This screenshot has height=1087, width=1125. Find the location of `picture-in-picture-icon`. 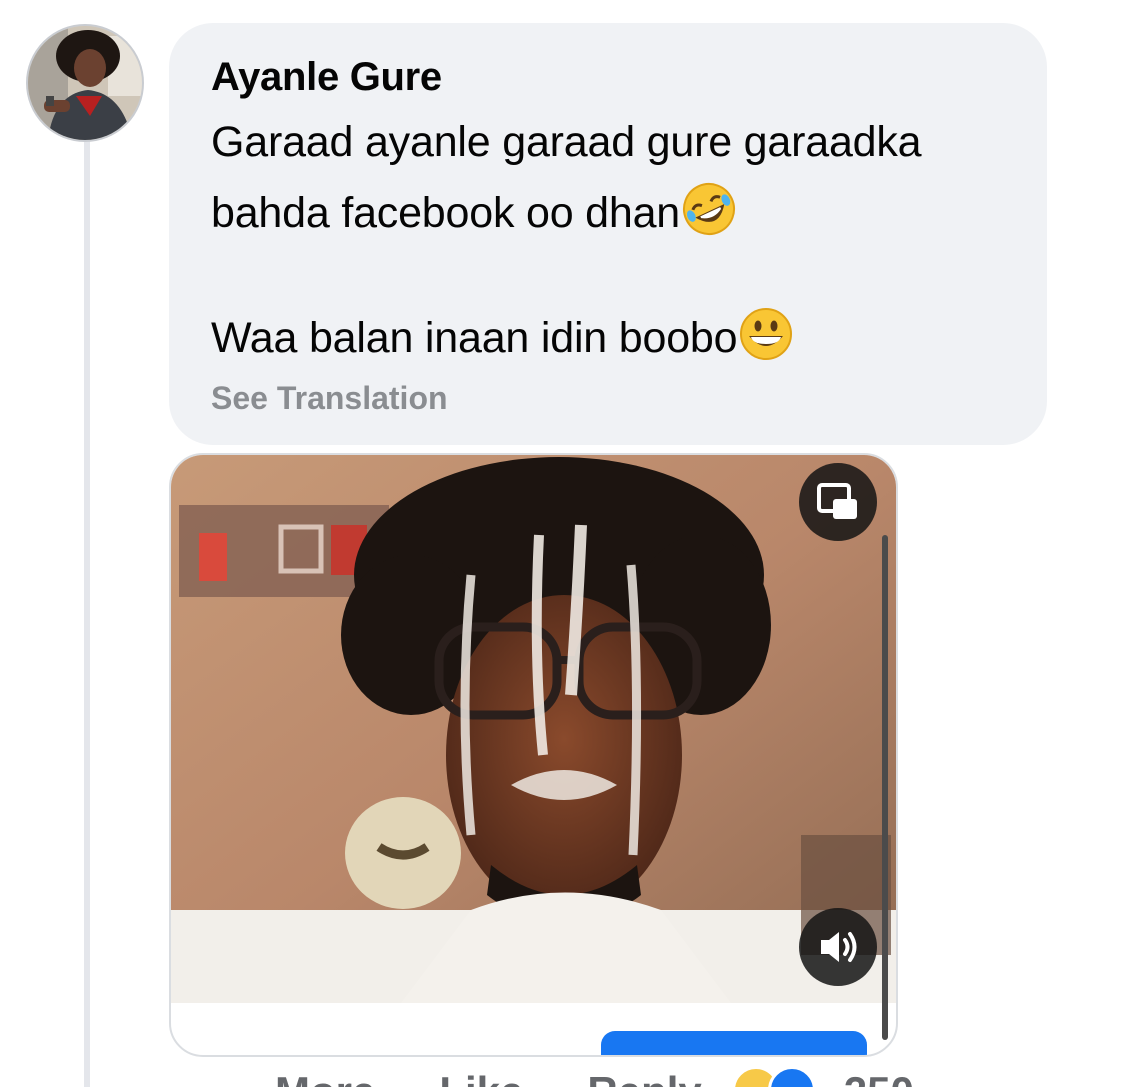

picture-in-picture-icon is located at coordinates (837, 501).